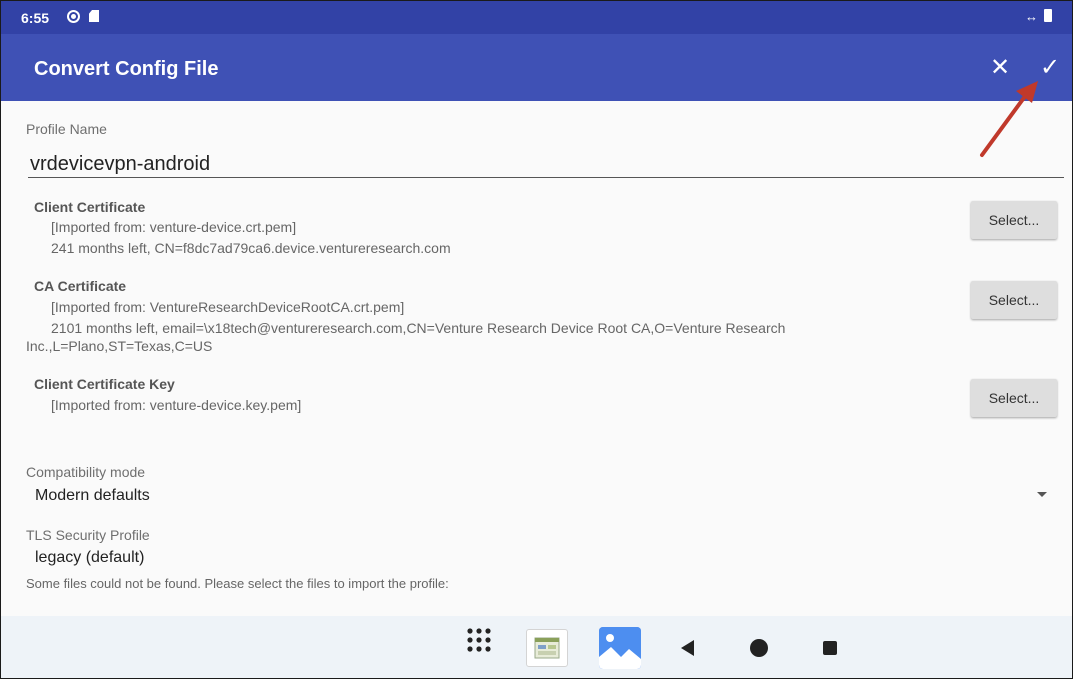  Describe the element at coordinates (90, 207) in the screenshot. I see `client-certificate-title: Client Certificate` at that location.